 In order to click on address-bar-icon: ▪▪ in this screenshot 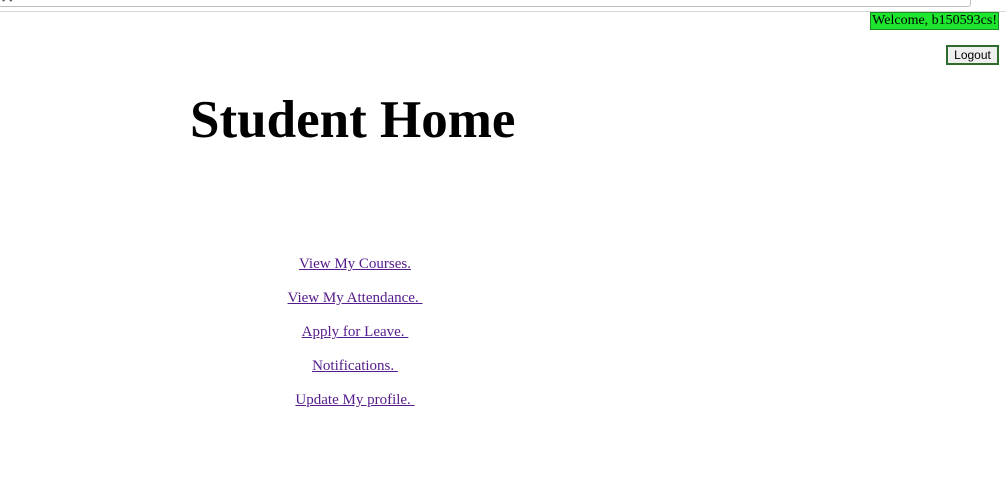, I will do `click(18, 1)`.